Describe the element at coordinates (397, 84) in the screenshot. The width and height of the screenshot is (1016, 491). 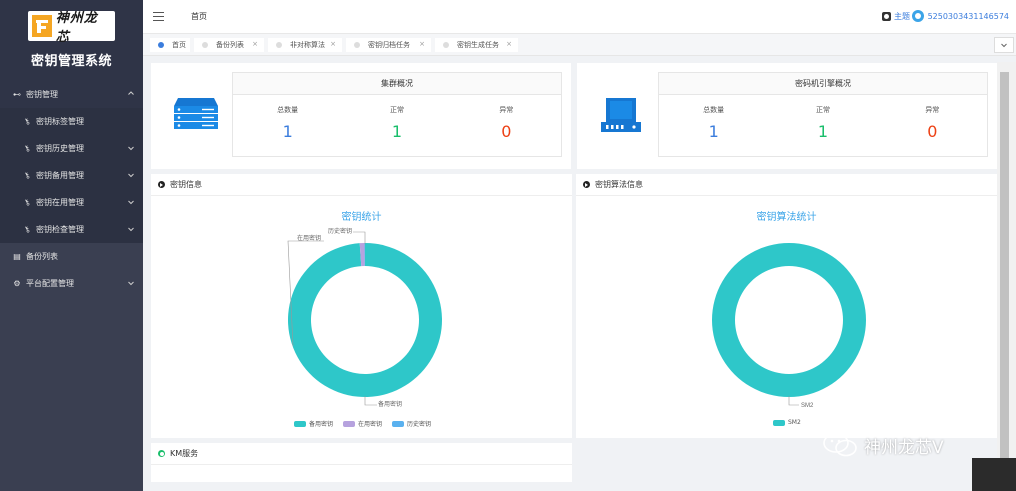
I see `cluster-title: 集群概况` at that location.